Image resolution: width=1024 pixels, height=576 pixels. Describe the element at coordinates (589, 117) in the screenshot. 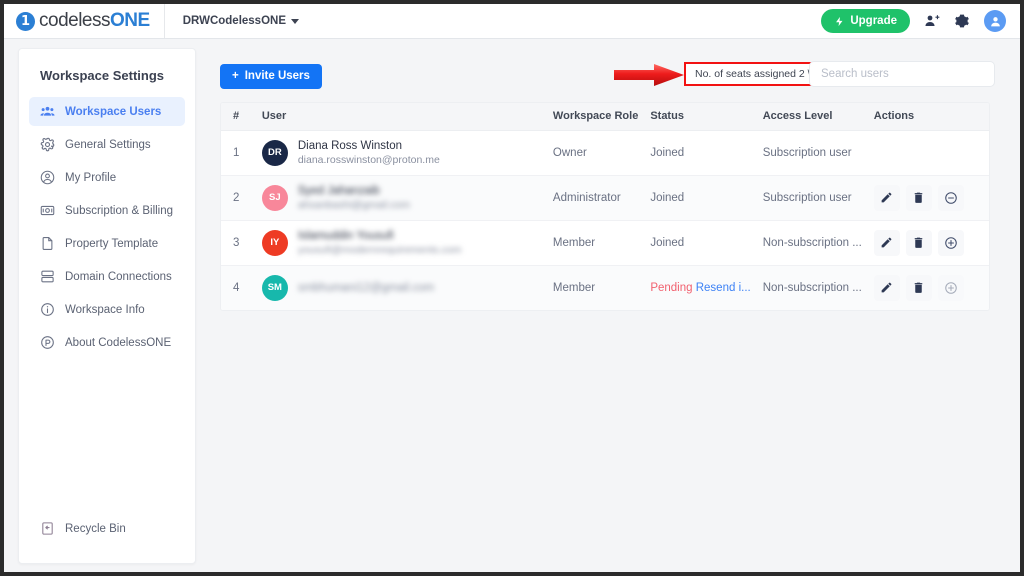

I see `column-header-role: Workspace Role` at that location.